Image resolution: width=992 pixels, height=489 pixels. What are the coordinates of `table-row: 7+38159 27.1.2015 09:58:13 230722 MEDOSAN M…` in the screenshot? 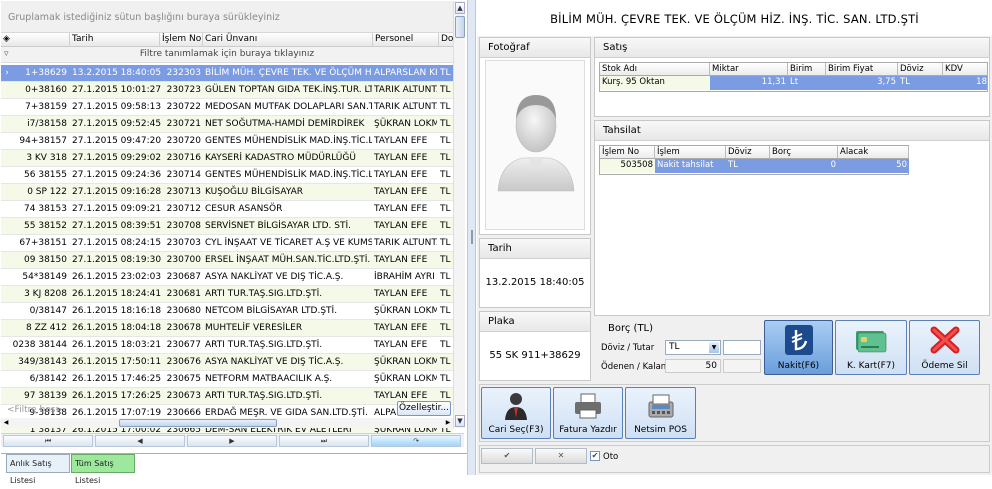 It's located at (227, 107).